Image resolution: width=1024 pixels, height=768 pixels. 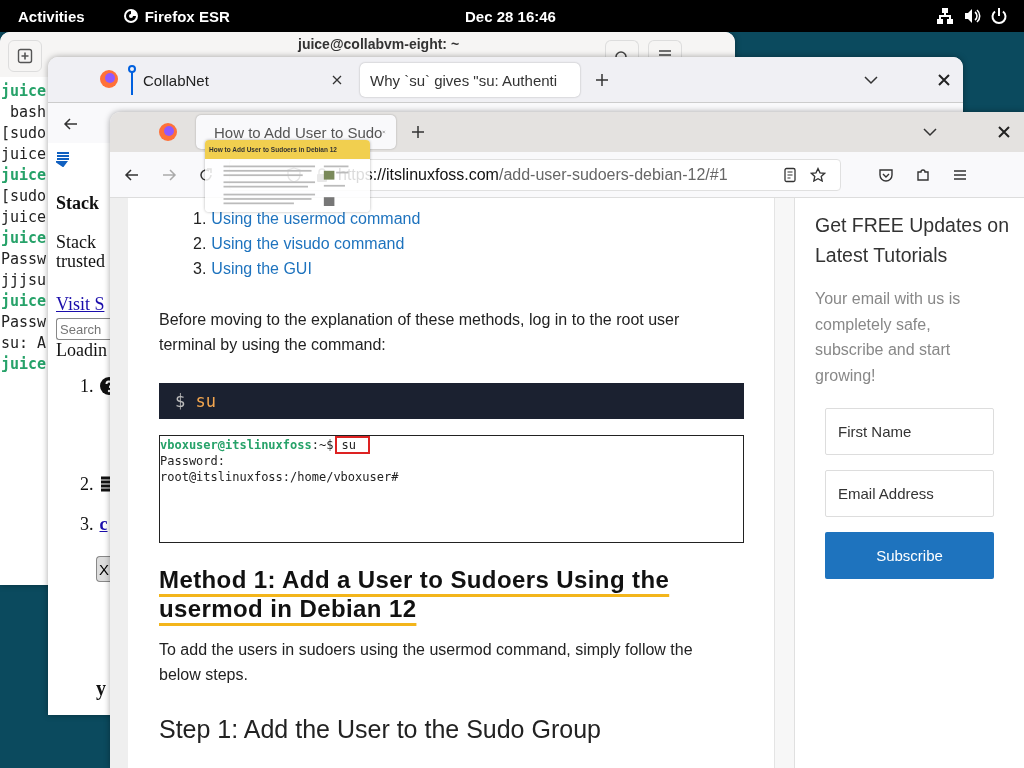 What do you see at coordinates (80, 261) in the screenshot?
I see `page-text: trusted` at bounding box center [80, 261].